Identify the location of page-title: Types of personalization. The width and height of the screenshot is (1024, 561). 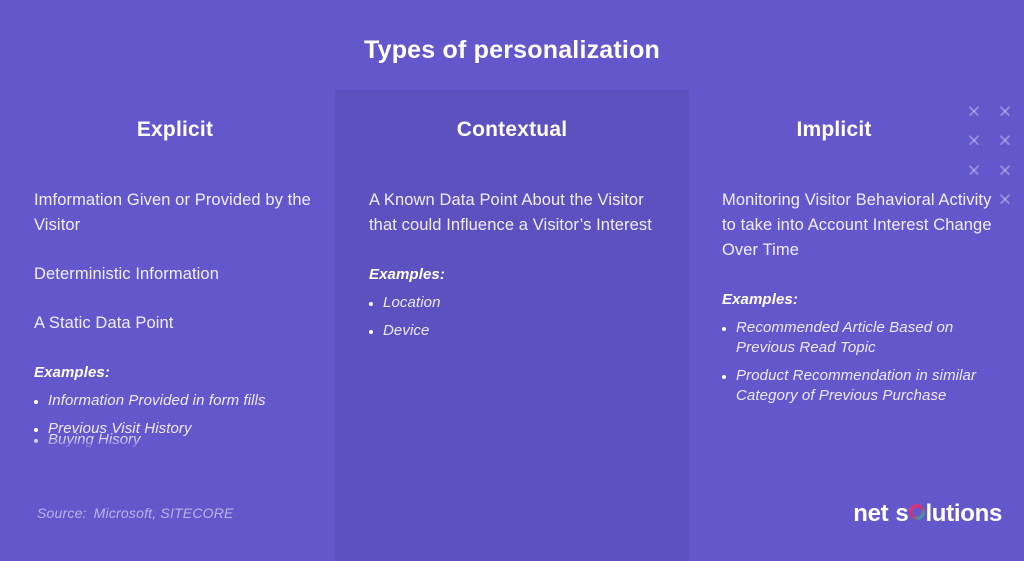
(512, 50).